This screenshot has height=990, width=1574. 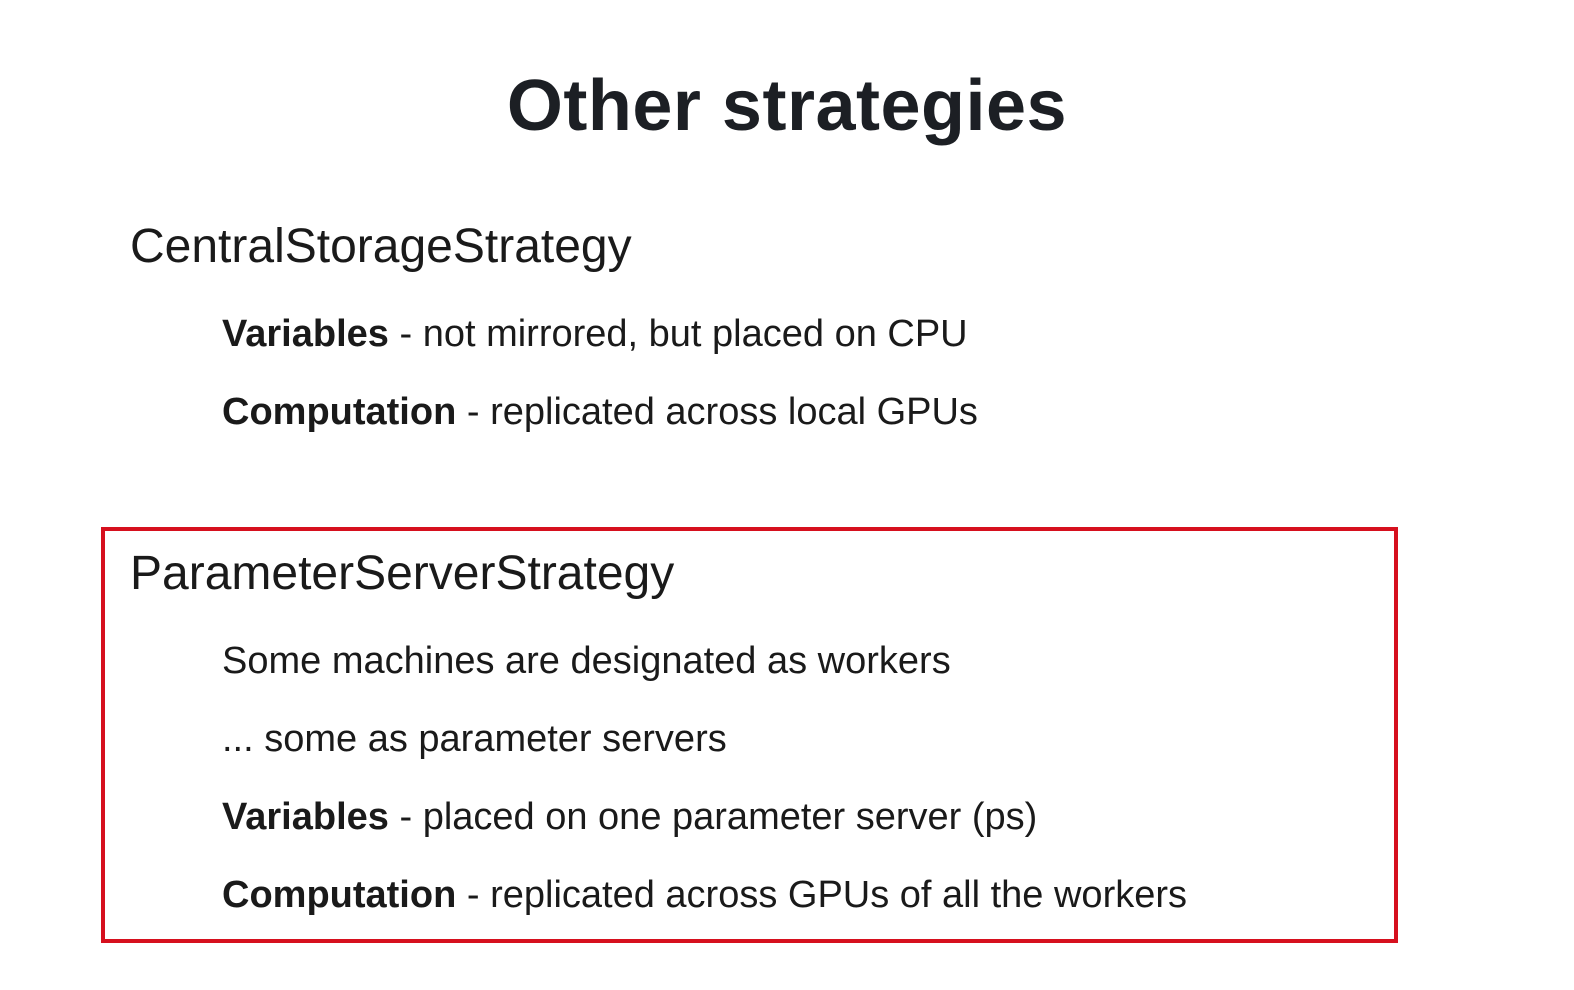 What do you see at coordinates (695, 334) in the screenshot?
I see `bullet-text: not mirrored, but placed on CPU` at bounding box center [695, 334].